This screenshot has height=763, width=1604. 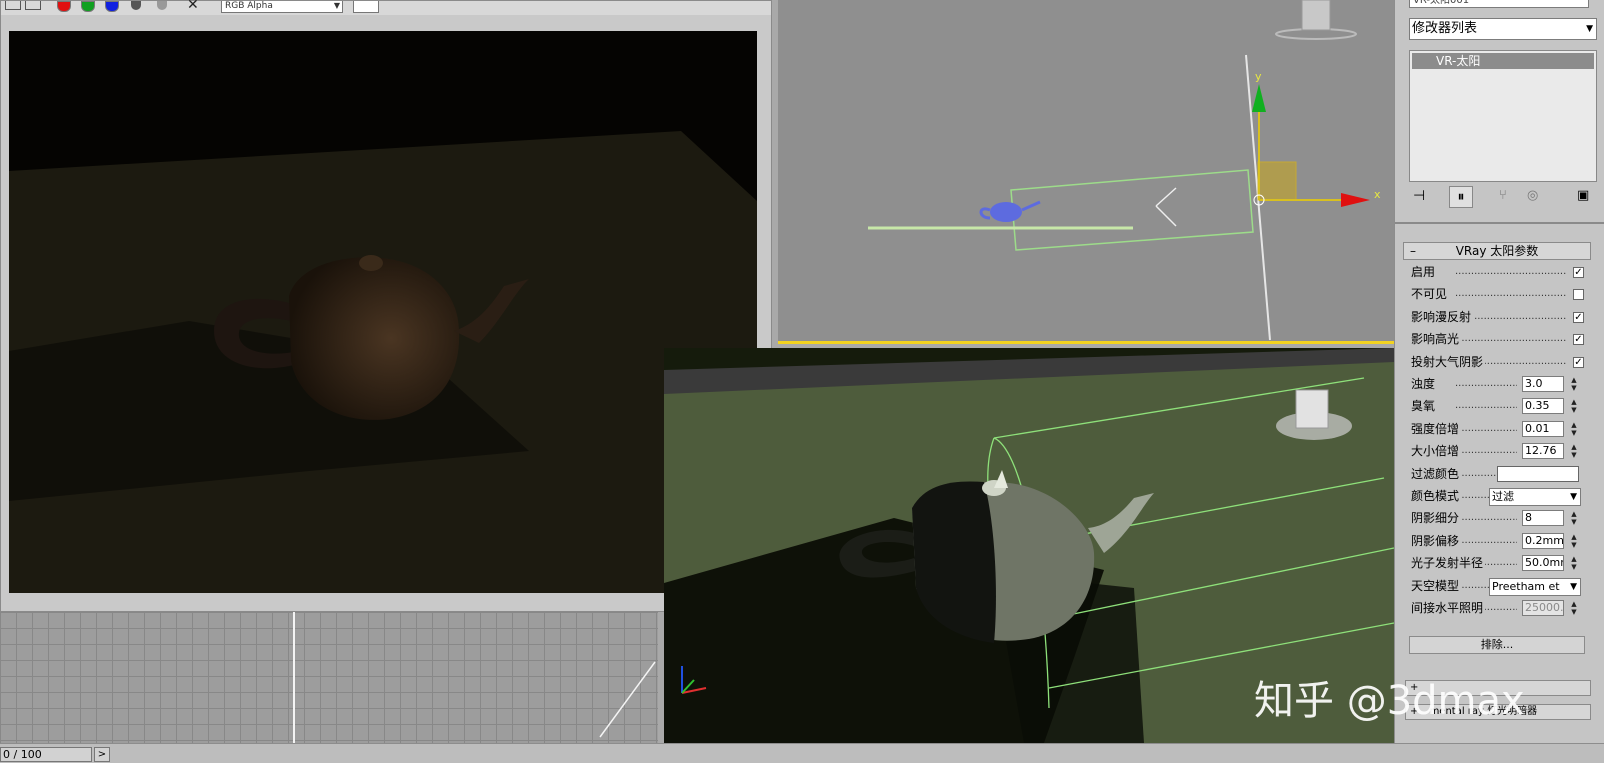 What do you see at coordinates (1543, 429) in the screenshot?
I see `param-spinner-field: 0.01` at bounding box center [1543, 429].